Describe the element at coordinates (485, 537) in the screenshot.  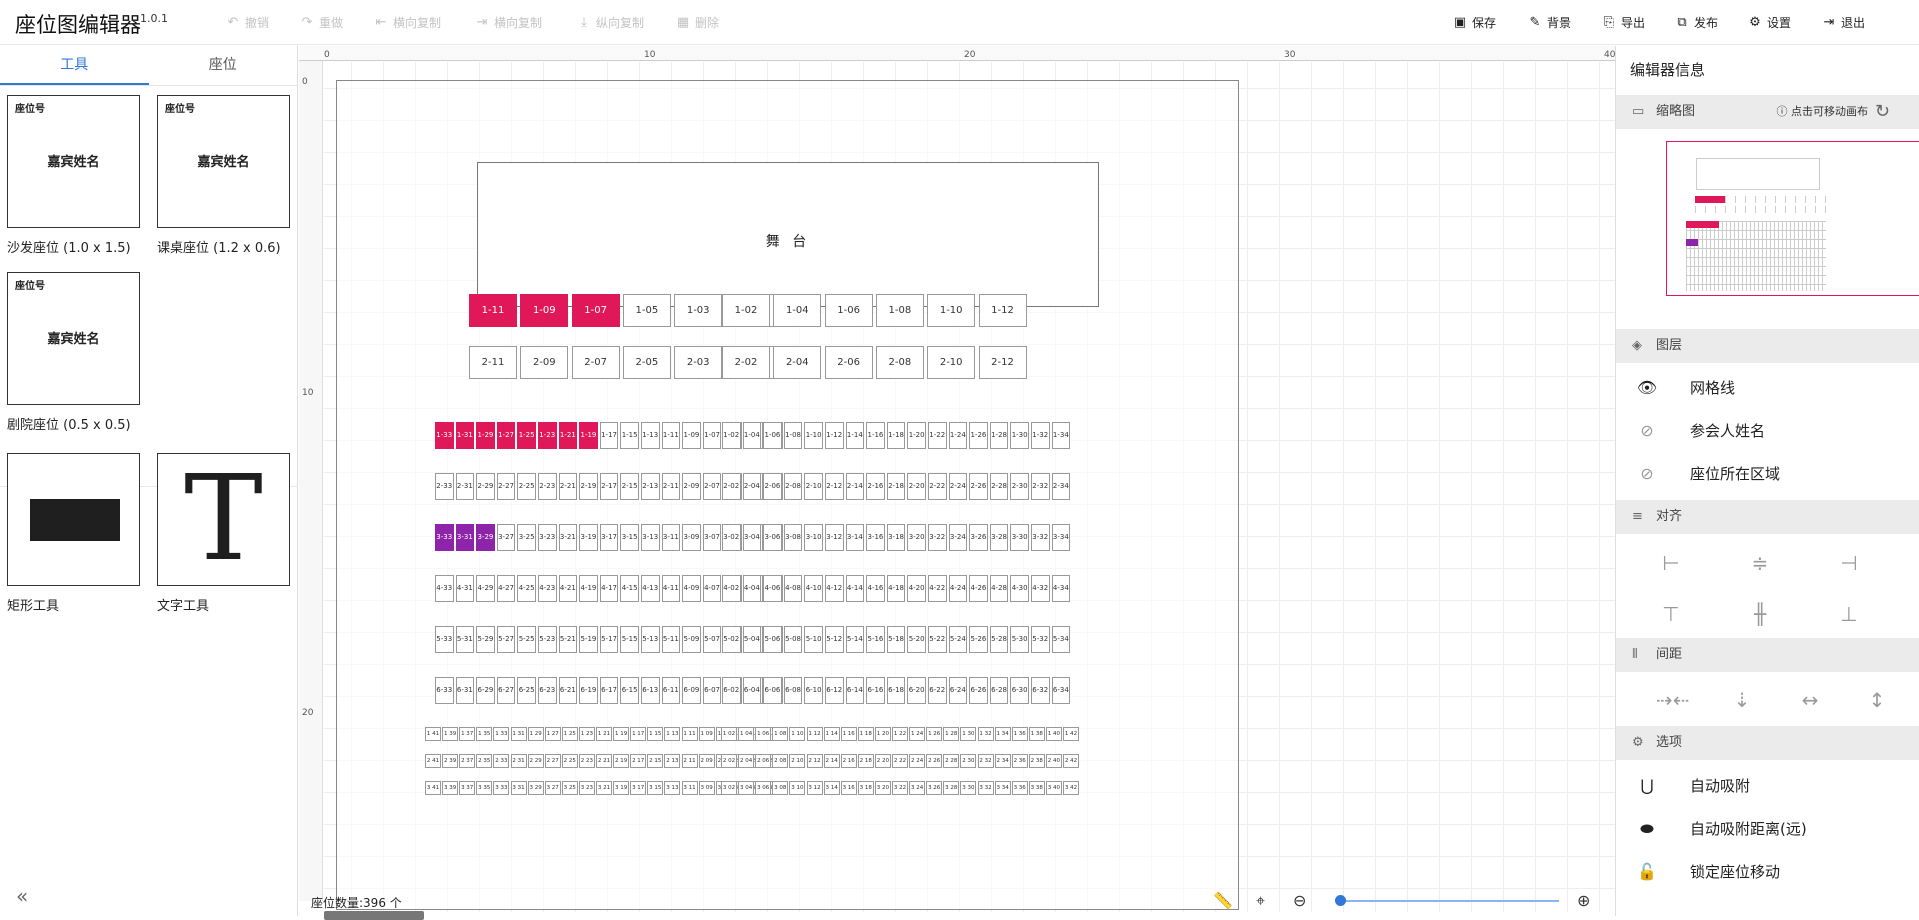
I see `seat: 3-29` at that location.